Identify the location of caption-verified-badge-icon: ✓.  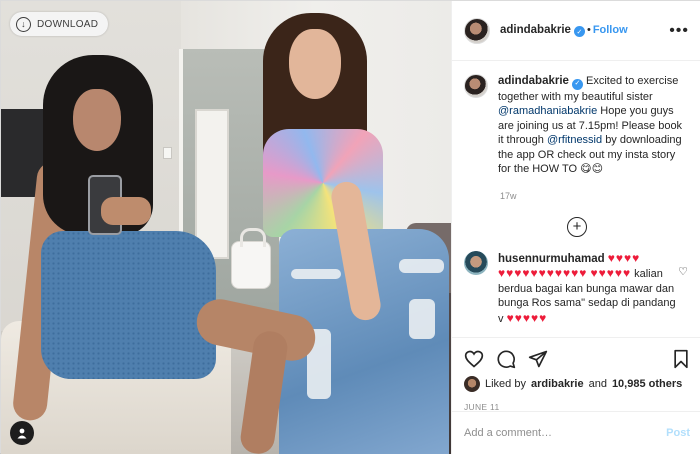
(577, 84).